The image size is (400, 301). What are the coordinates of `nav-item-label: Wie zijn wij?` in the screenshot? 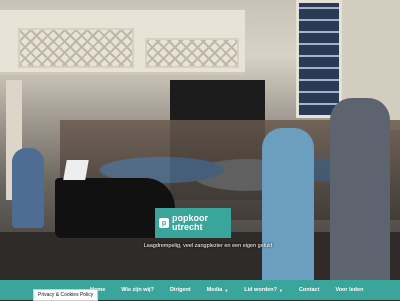 It's located at (137, 290).